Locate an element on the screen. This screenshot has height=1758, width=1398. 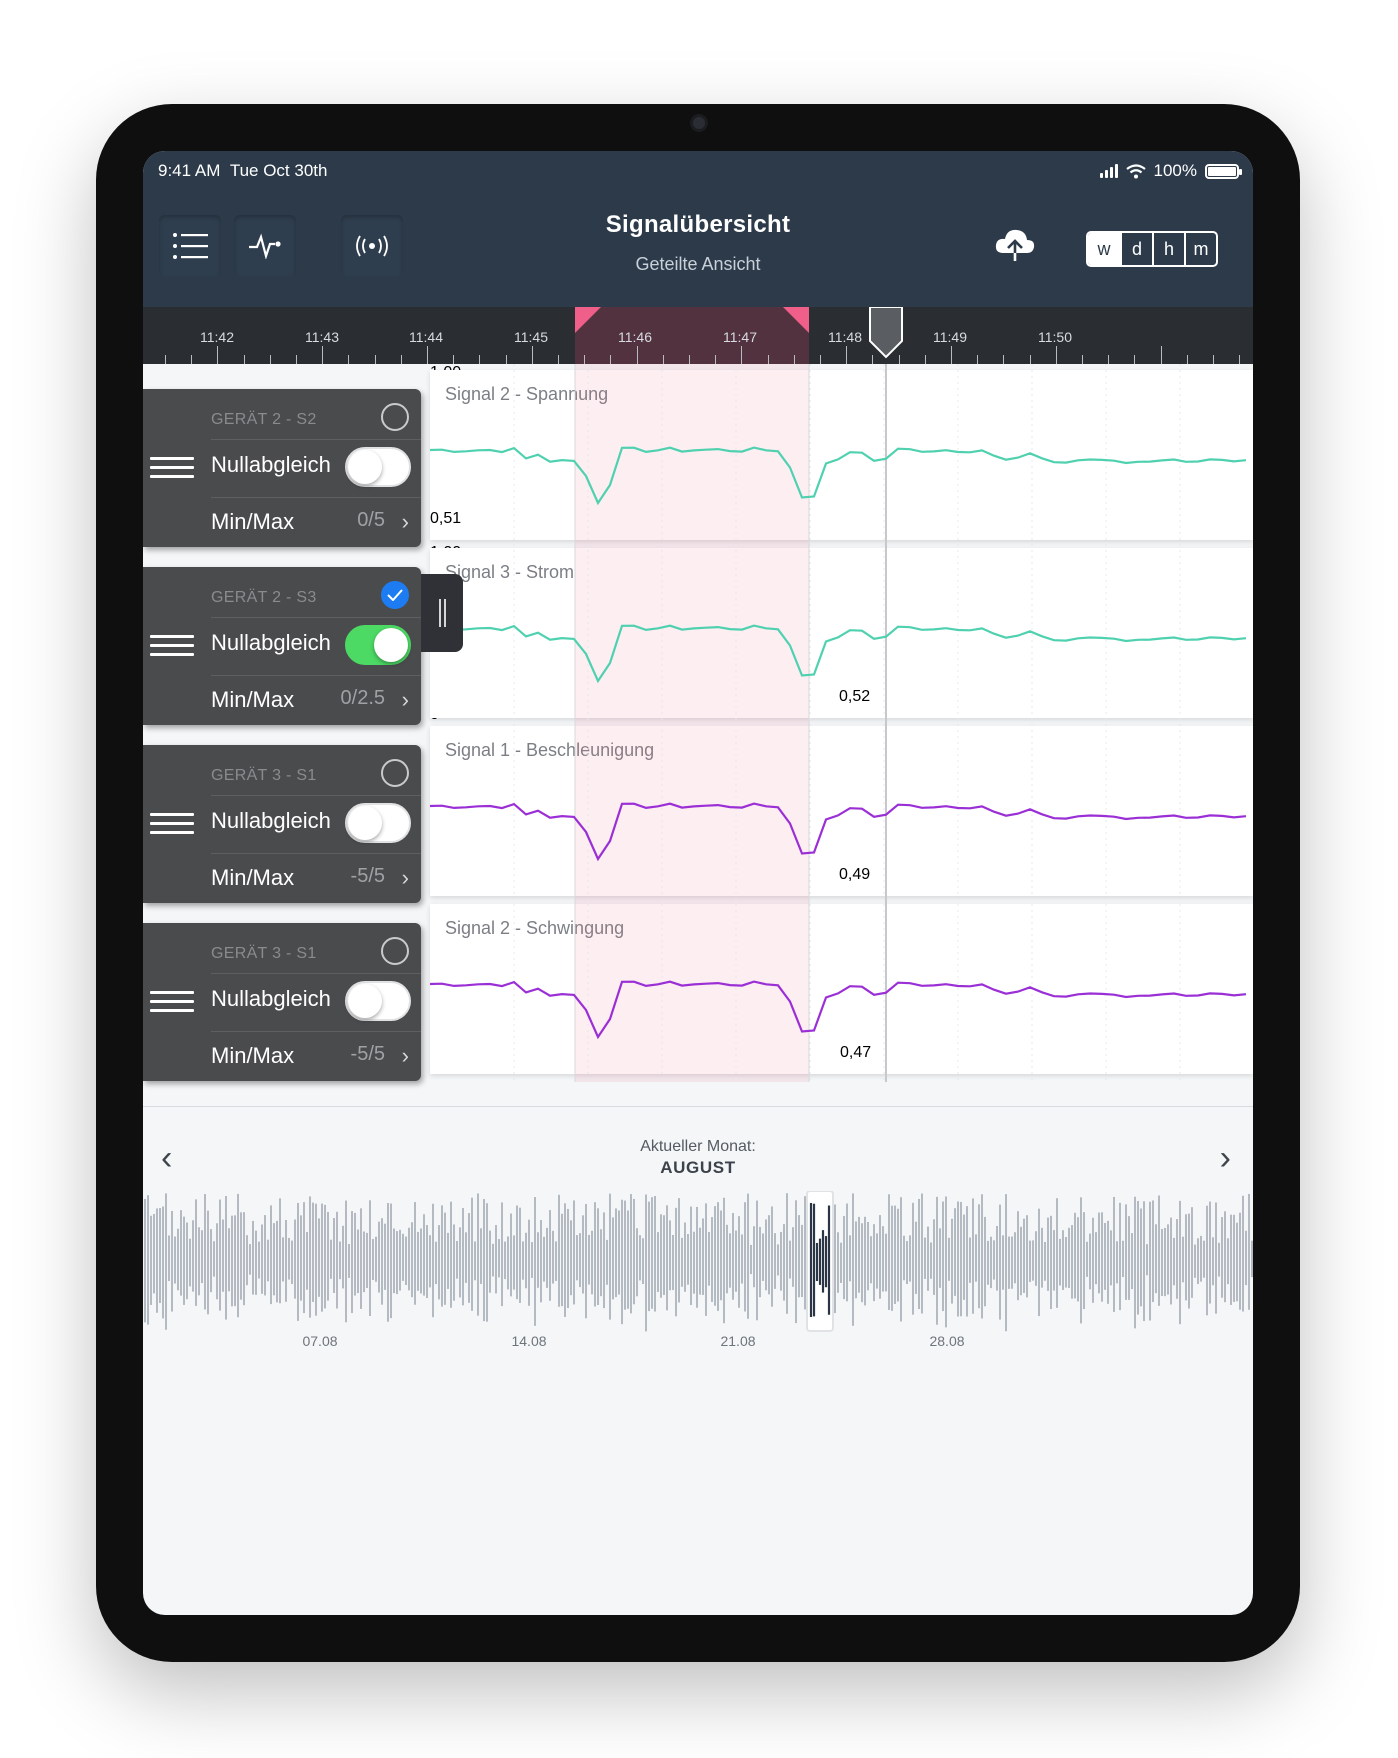
date-label: 07.08 is located at coordinates (320, 1341).